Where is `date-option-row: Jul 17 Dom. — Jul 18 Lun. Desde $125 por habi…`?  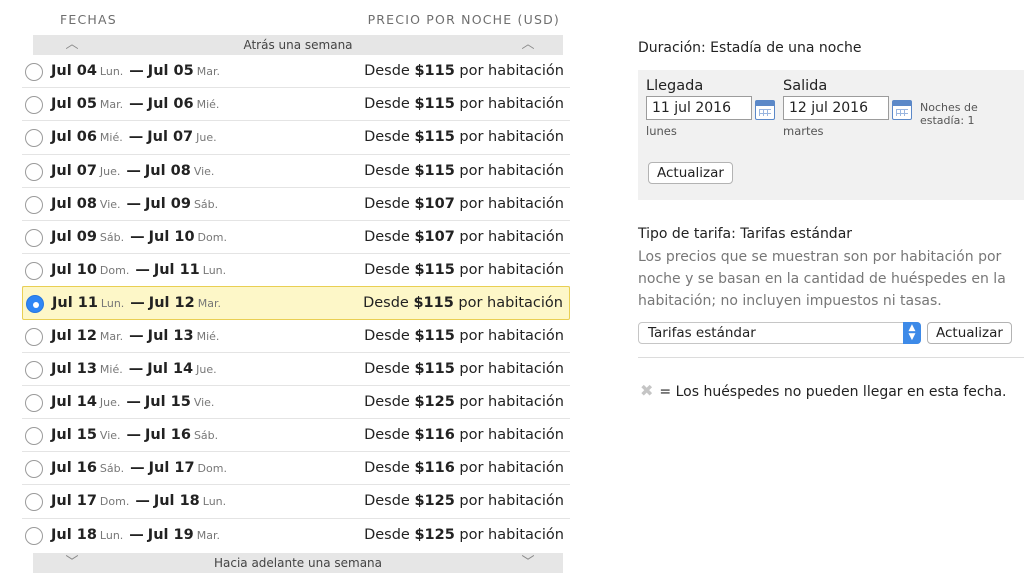 date-option-row: Jul 17 Dom. — Jul 18 Lun. Desde $125 por habi… is located at coordinates (296, 502).